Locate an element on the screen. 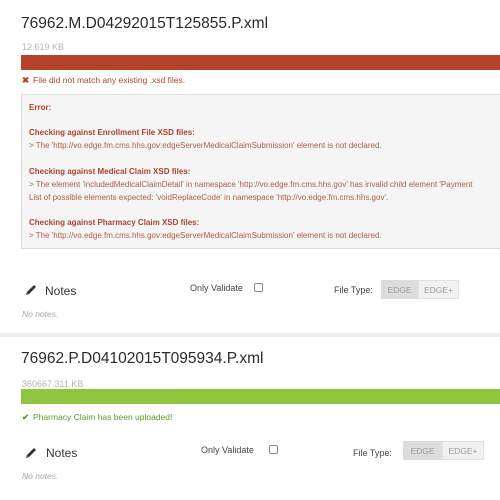  error-title: Error: is located at coordinates (40, 107).